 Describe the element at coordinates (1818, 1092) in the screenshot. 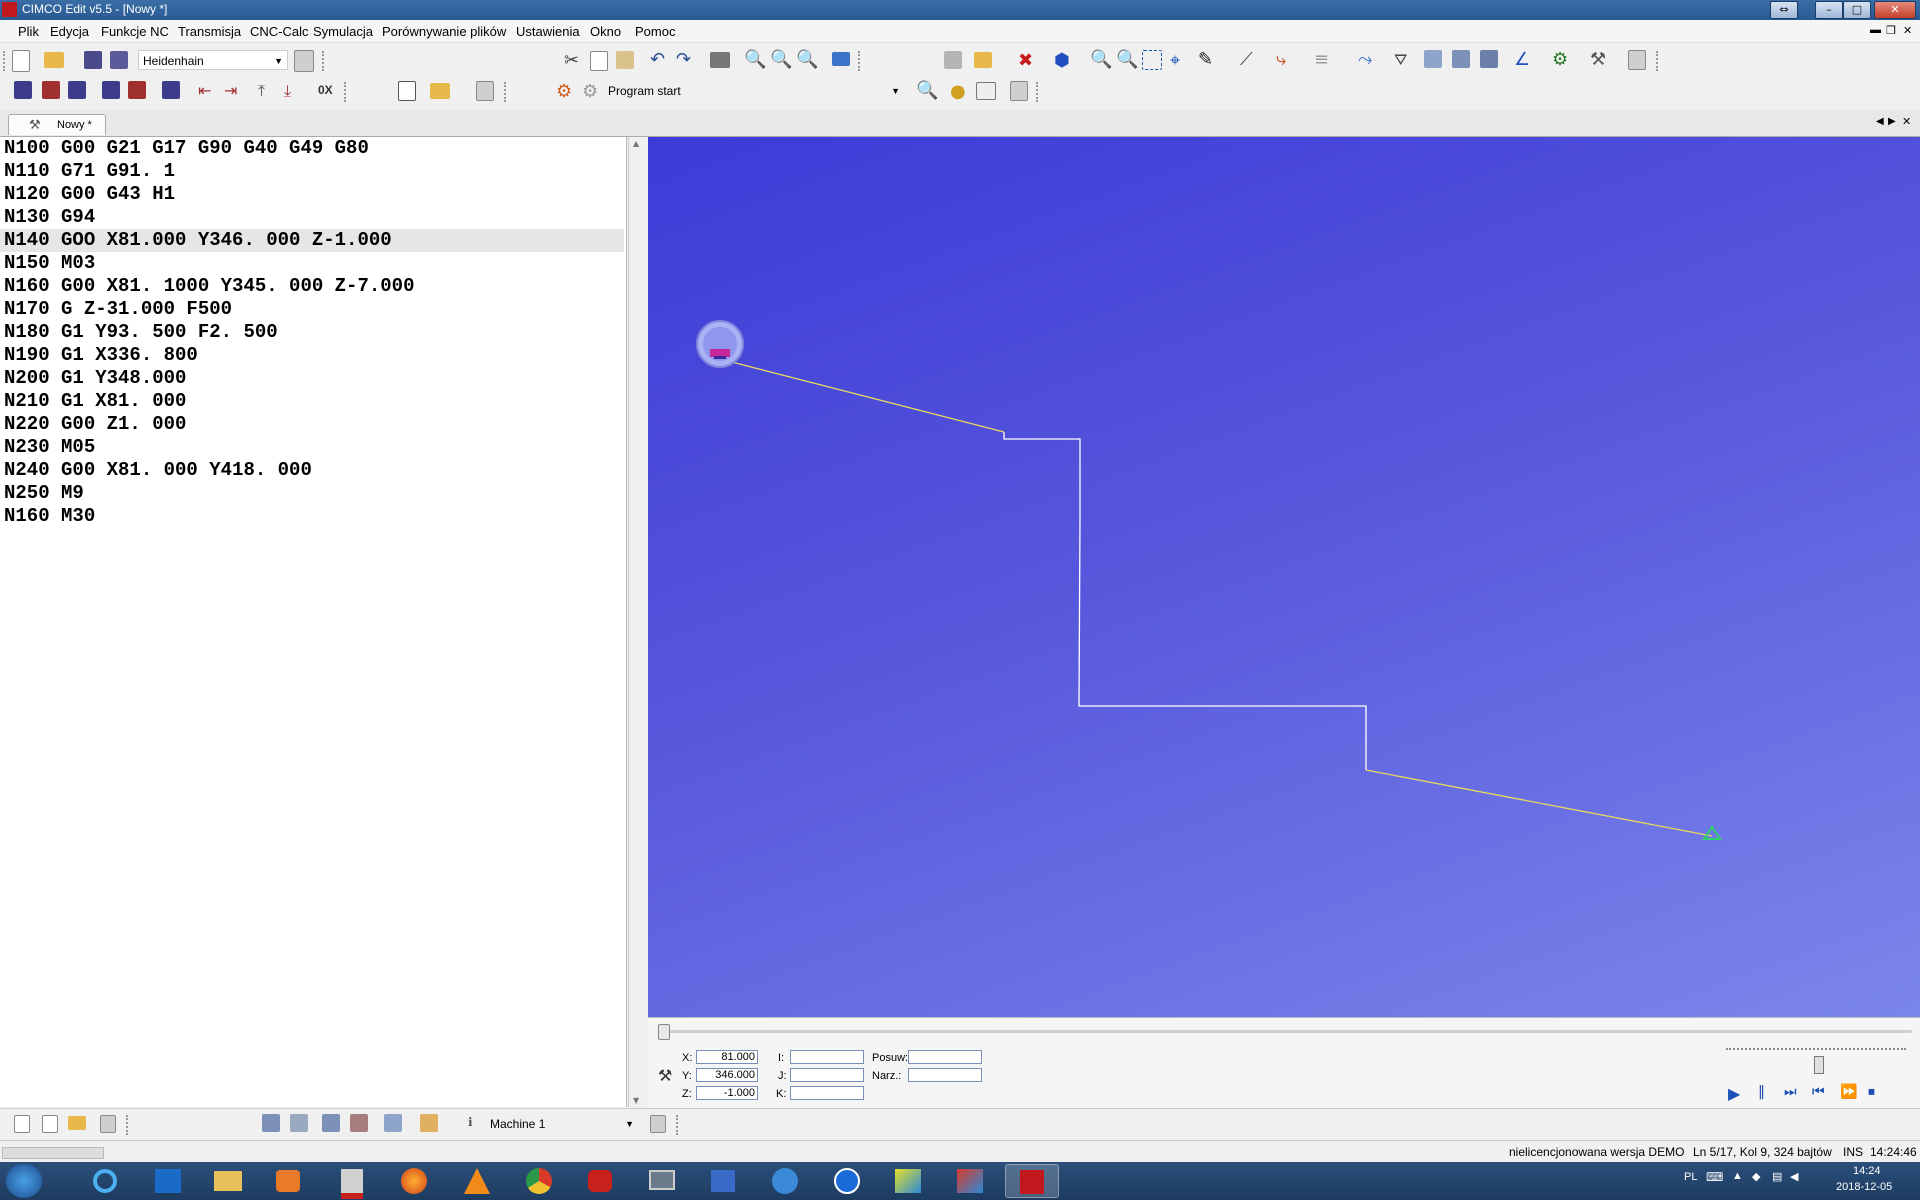

I see `step-back-icon: ⏮` at that location.